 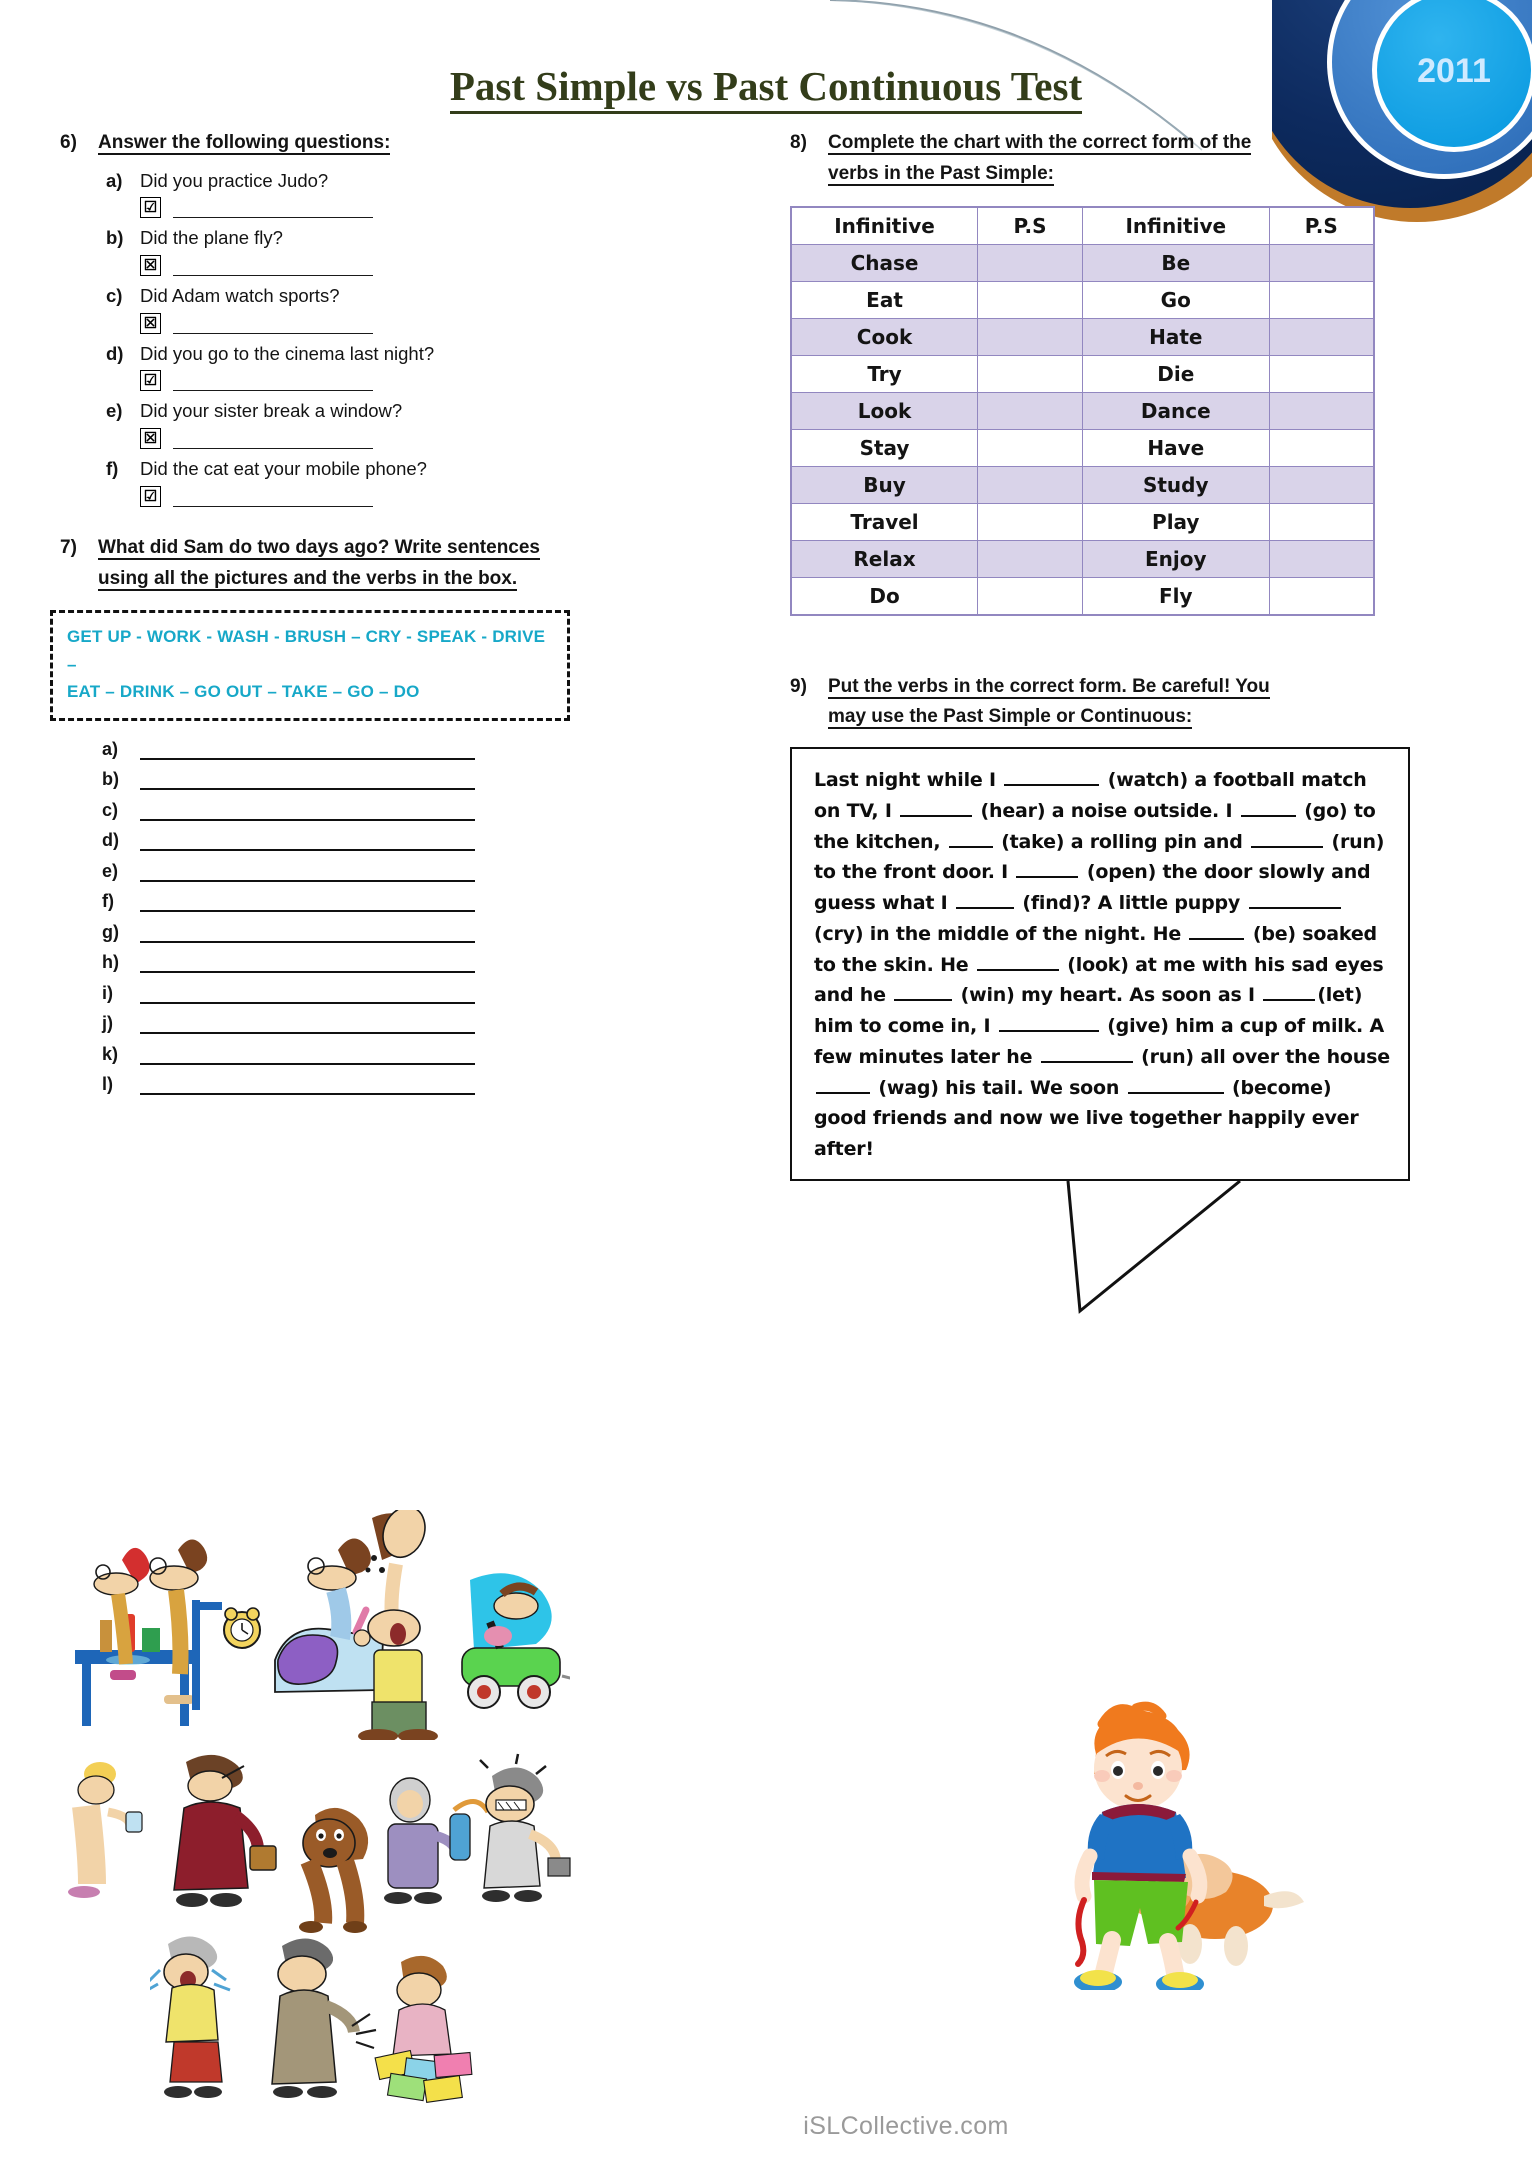 What do you see at coordinates (437, 1840) in the screenshot?
I see `illustration-speak` at bounding box center [437, 1840].